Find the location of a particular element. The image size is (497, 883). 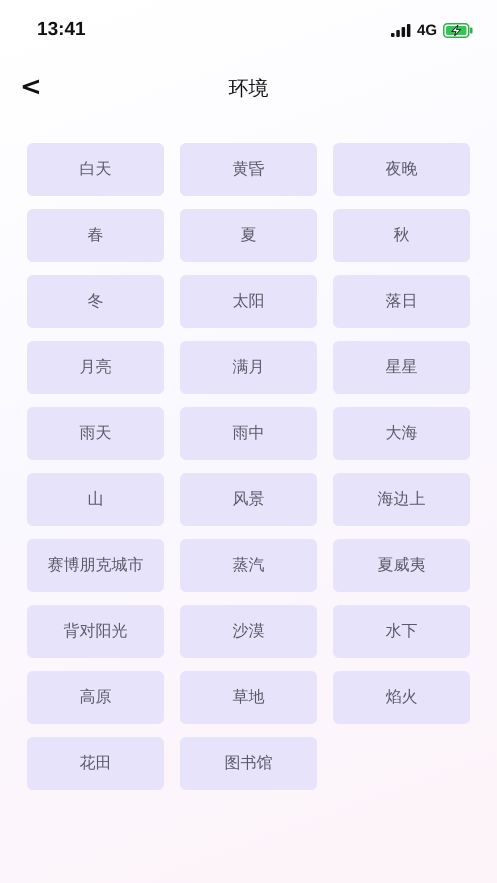

option-chip: 大海 is located at coordinates (401, 433).